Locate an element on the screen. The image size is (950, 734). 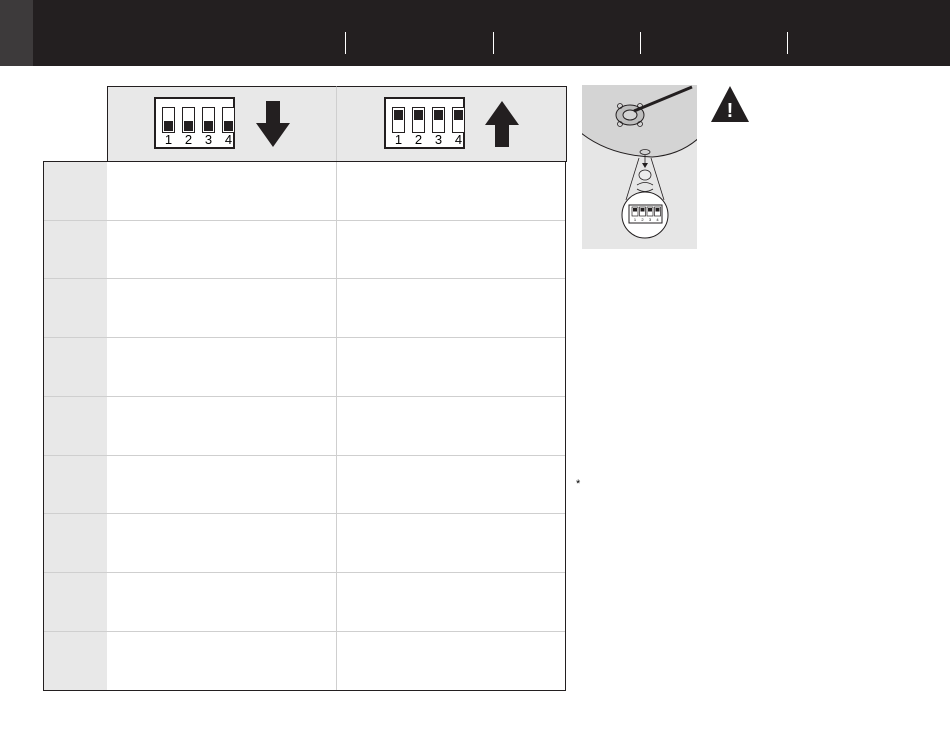
row-label-column is located at coordinates (75, 426).